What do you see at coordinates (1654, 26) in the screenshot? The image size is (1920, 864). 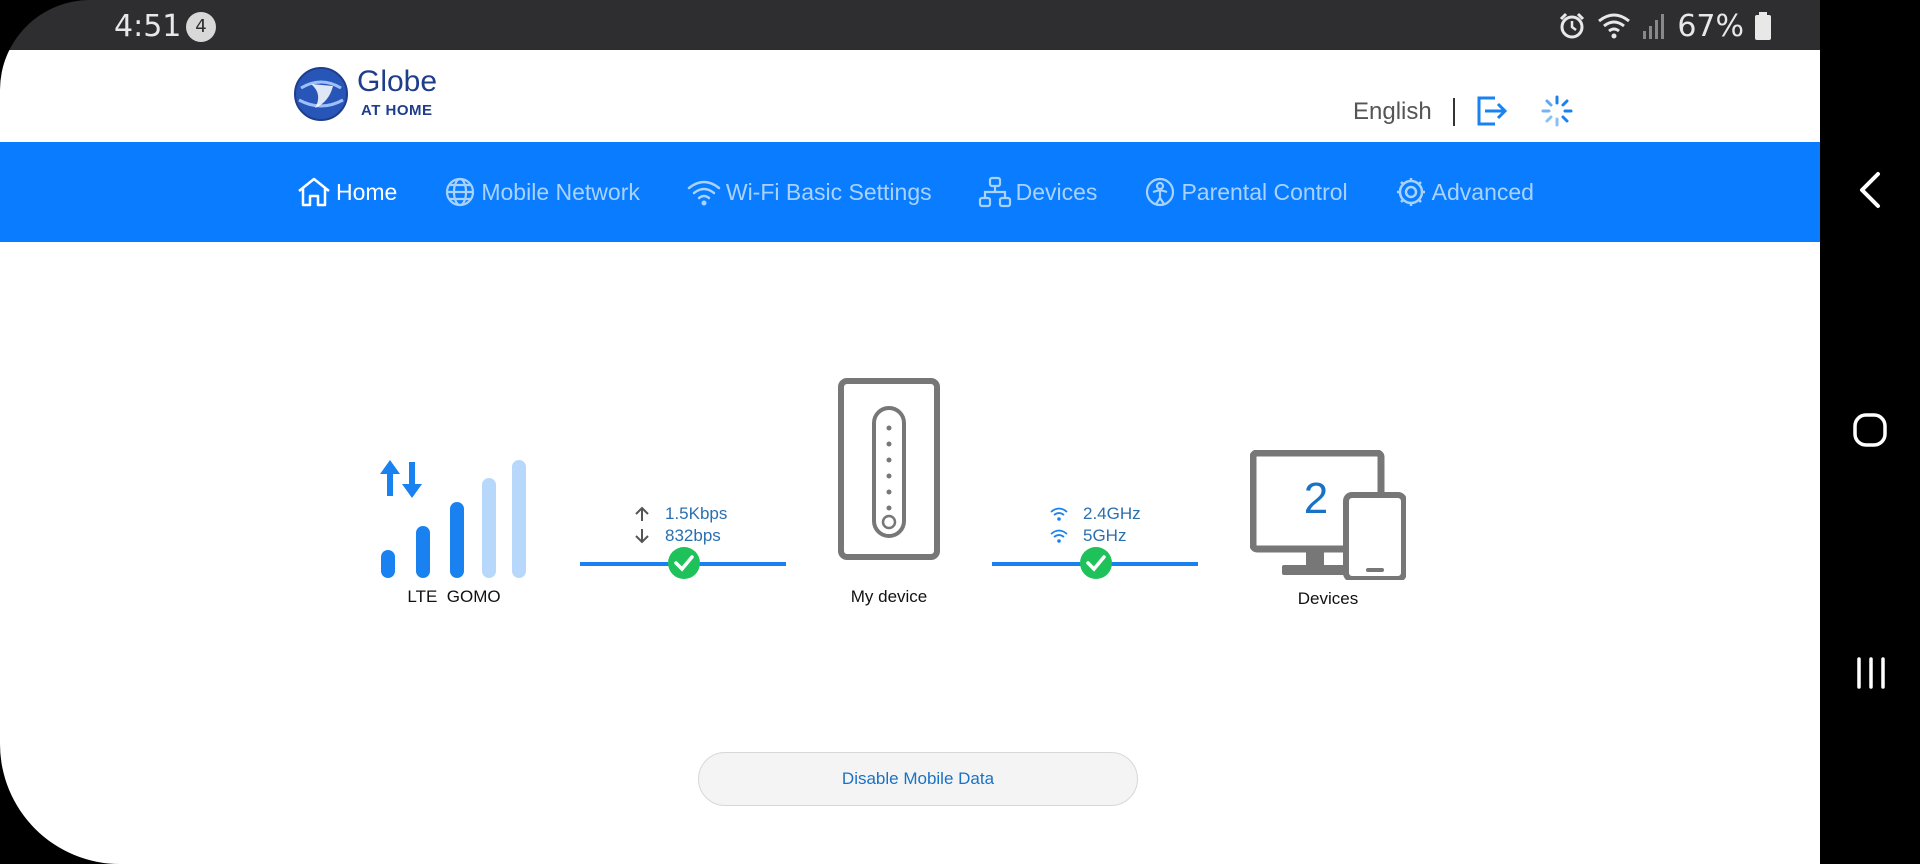 I see `signal-icon` at bounding box center [1654, 26].